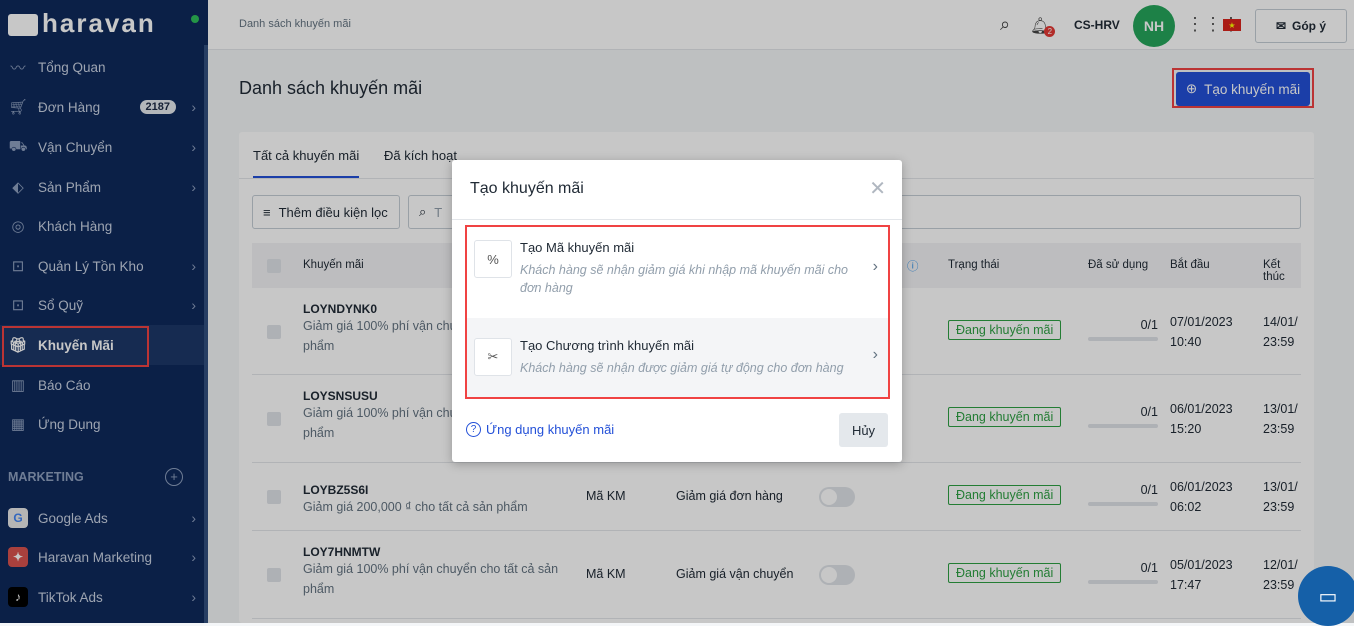  I want to click on chat-icon: ▭, so click(1328, 596).